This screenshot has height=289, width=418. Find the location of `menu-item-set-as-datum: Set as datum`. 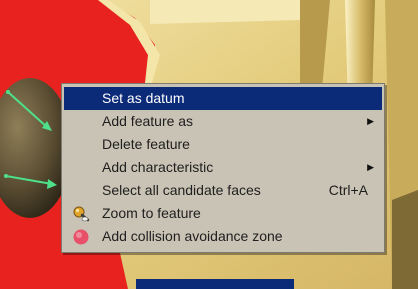

menu-item-set-as-datum: Set as datum is located at coordinates (223, 98).